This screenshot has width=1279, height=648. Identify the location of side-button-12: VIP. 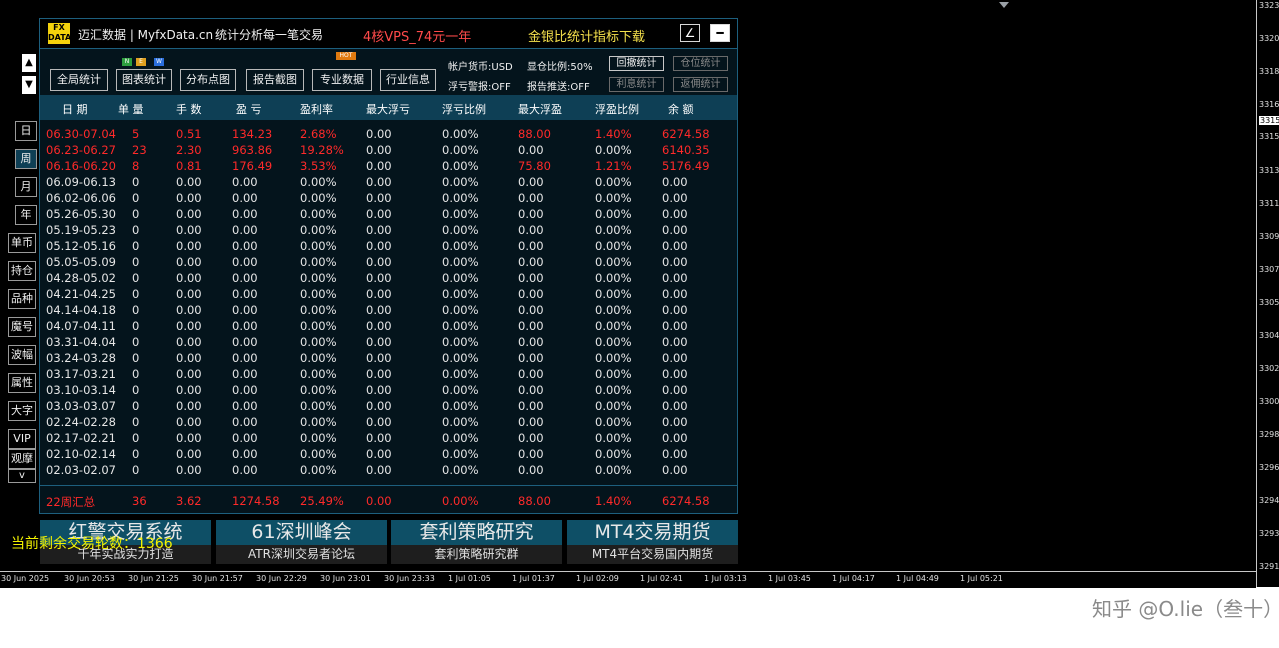
(22, 439).